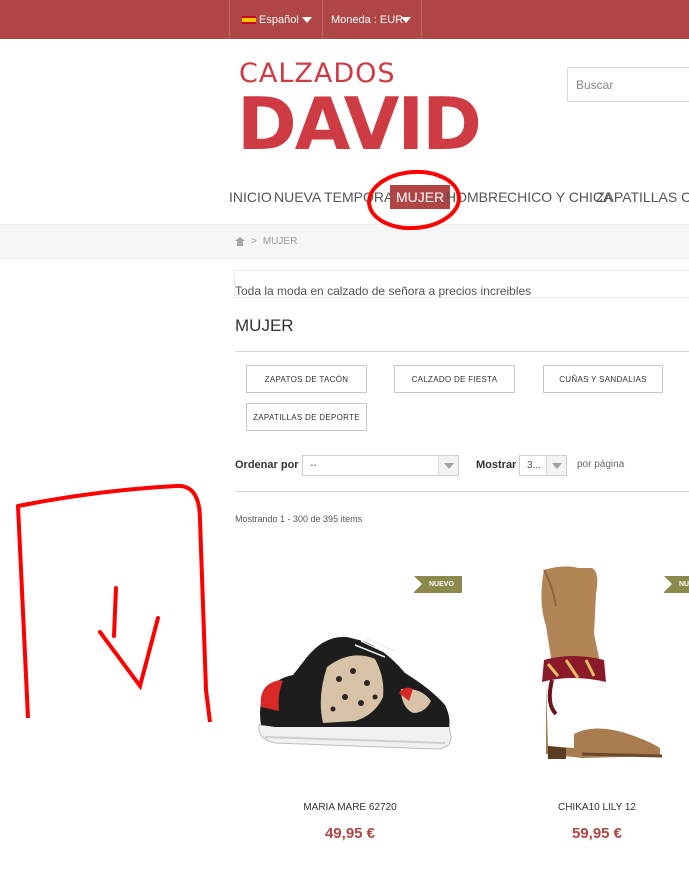  I want to click on product-card: NUEVO MARIA MARE 62720 49,95 €, so click(350, 702).